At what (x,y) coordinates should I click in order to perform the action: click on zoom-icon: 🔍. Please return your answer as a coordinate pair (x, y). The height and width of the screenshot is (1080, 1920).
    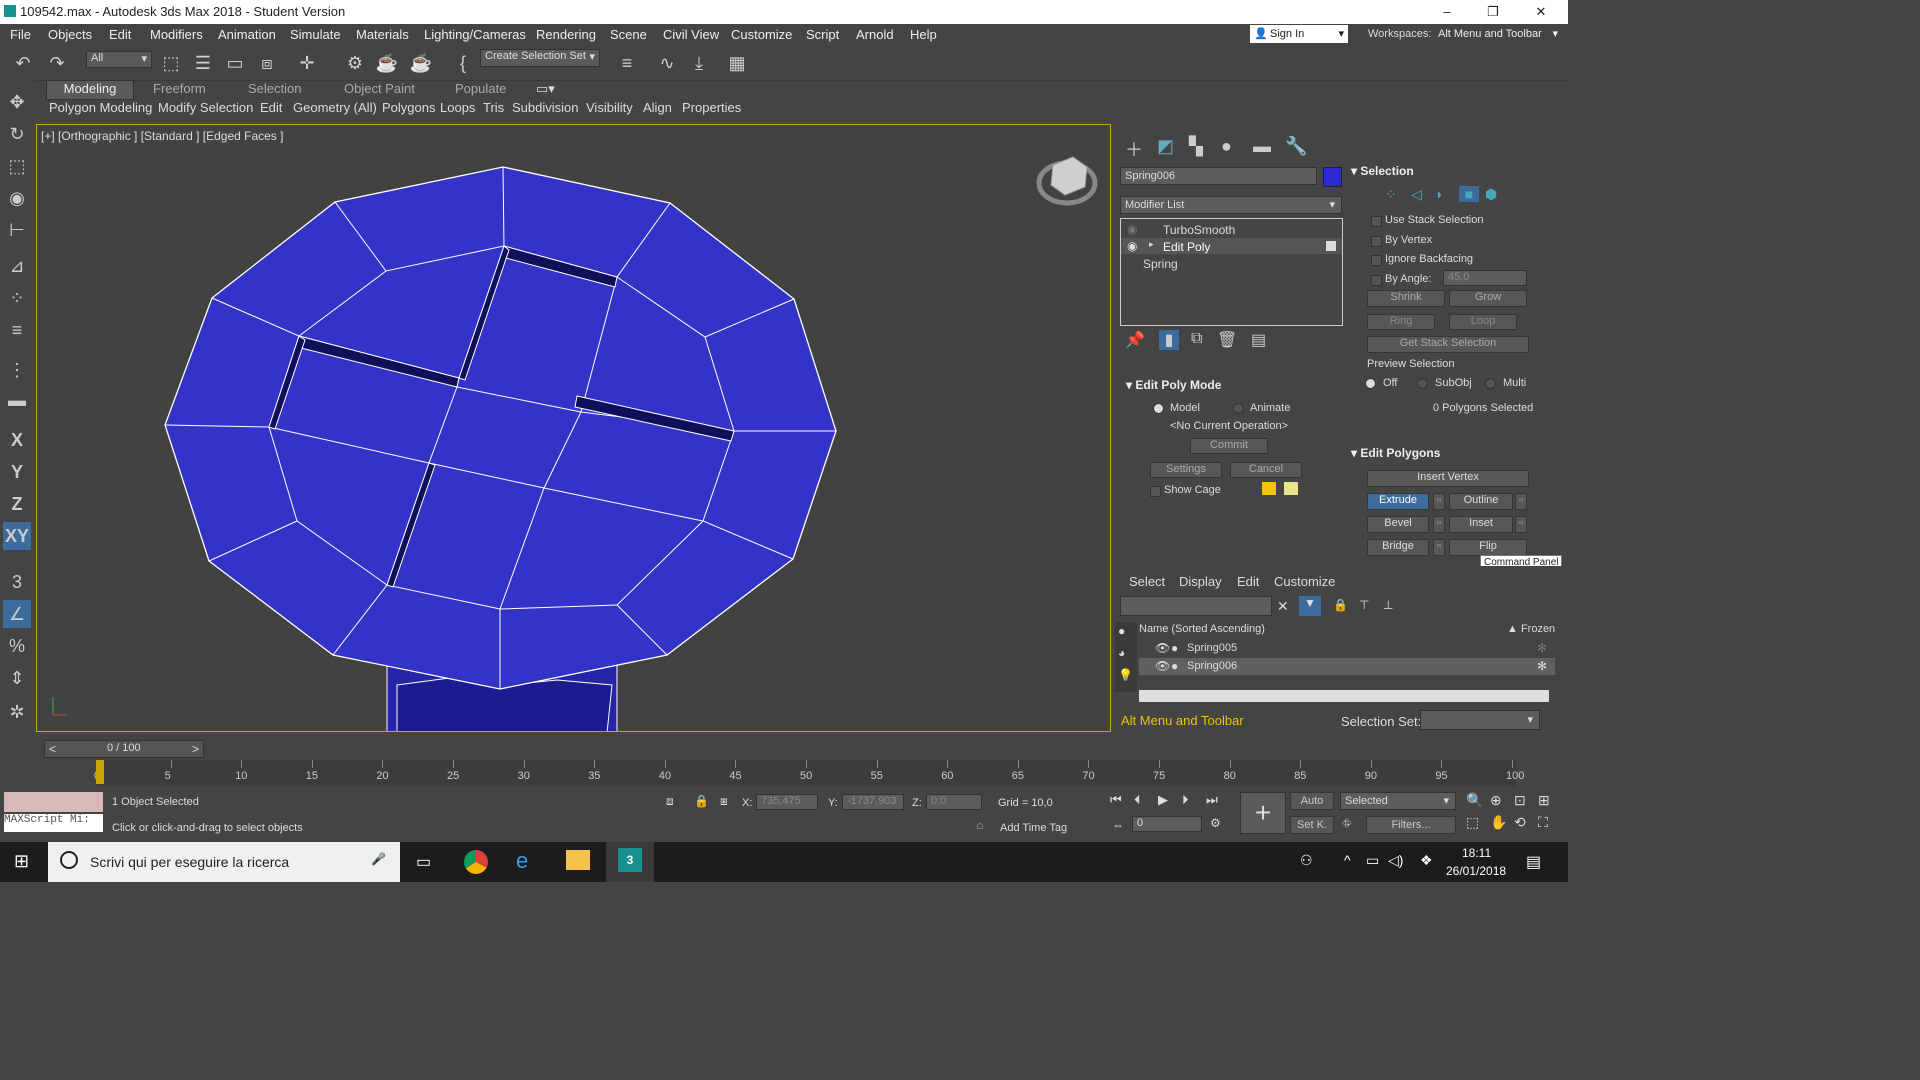
    Looking at the image, I should click on (1474, 800).